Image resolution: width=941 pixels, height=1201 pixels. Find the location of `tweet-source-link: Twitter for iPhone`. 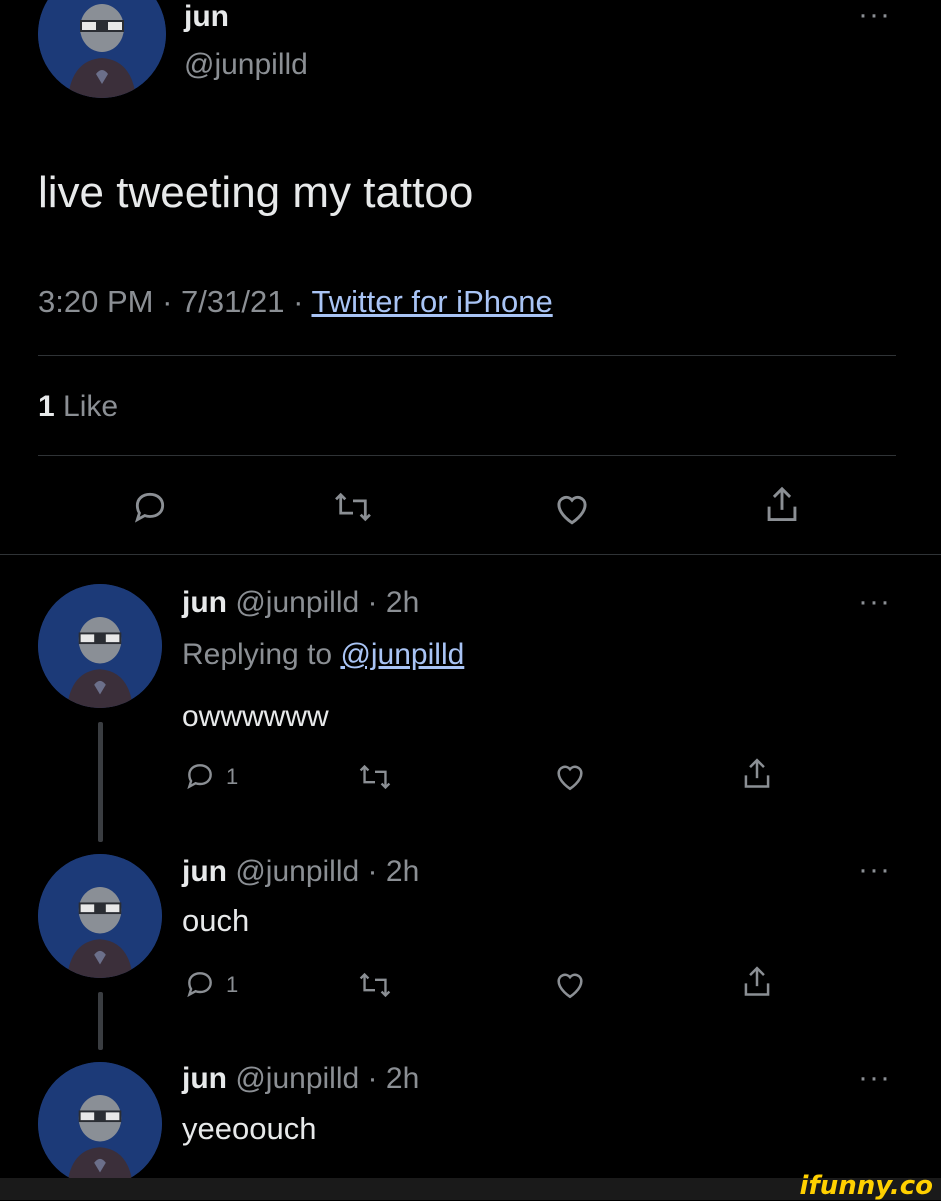

tweet-source-link: Twitter for iPhone is located at coordinates (431, 301).